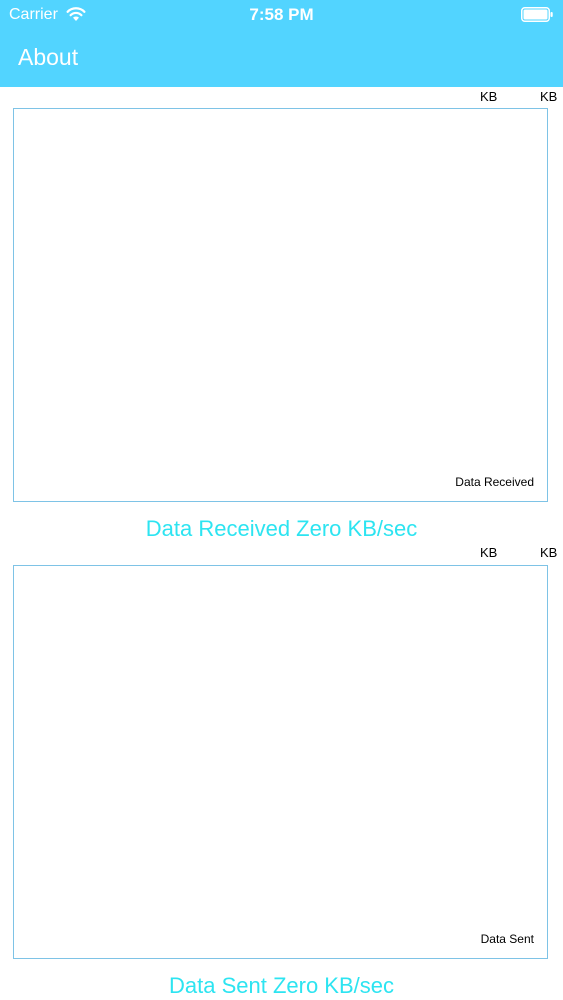  Describe the element at coordinates (48, 57) in the screenshot. I see `page-title: About` at that location.